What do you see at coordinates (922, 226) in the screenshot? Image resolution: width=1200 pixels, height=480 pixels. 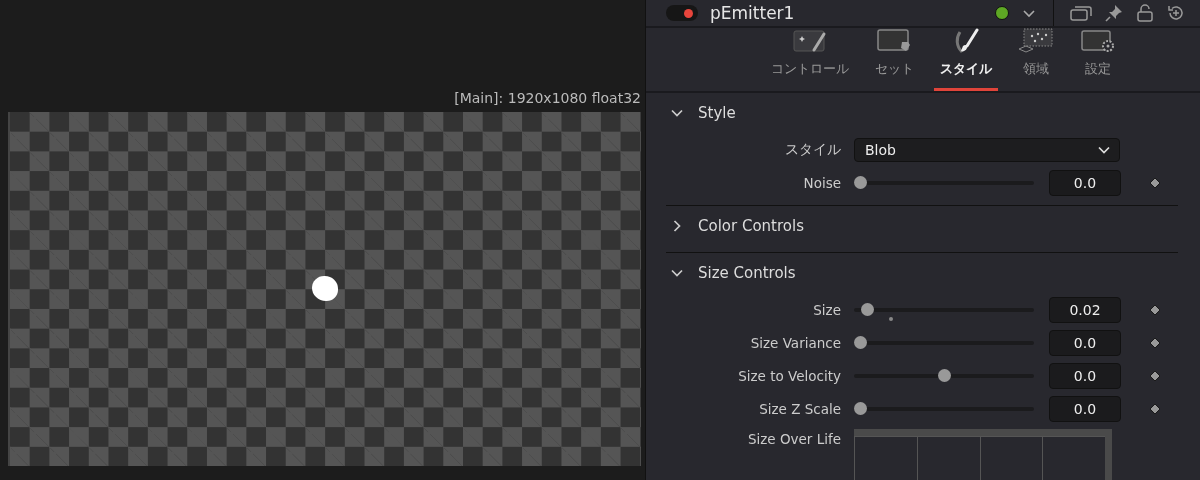 I see `section-header: Color Controls` at bounding box center [922, 226].